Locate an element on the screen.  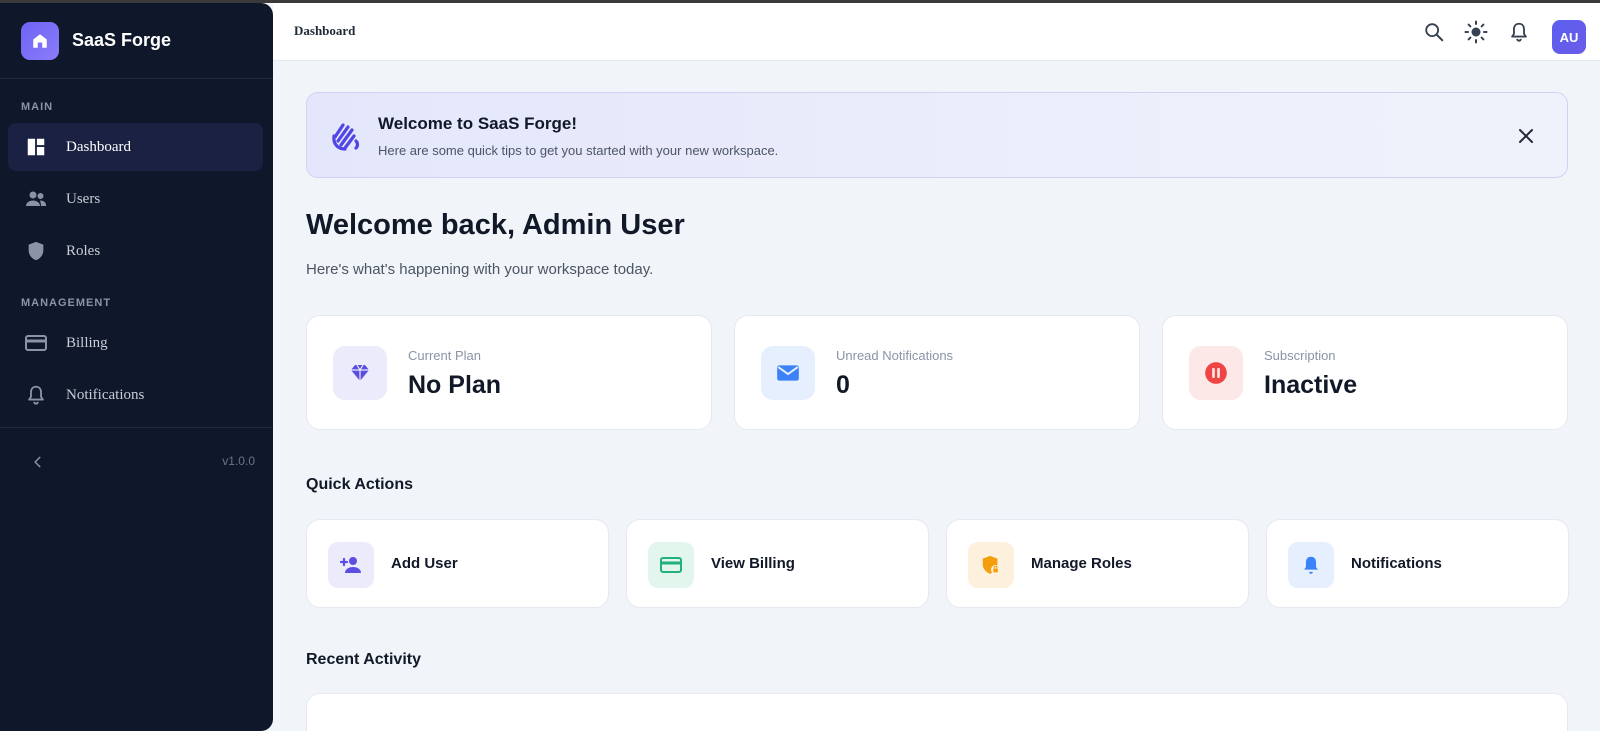
brand: SaaS Forge is located at coordinates (136, 41).